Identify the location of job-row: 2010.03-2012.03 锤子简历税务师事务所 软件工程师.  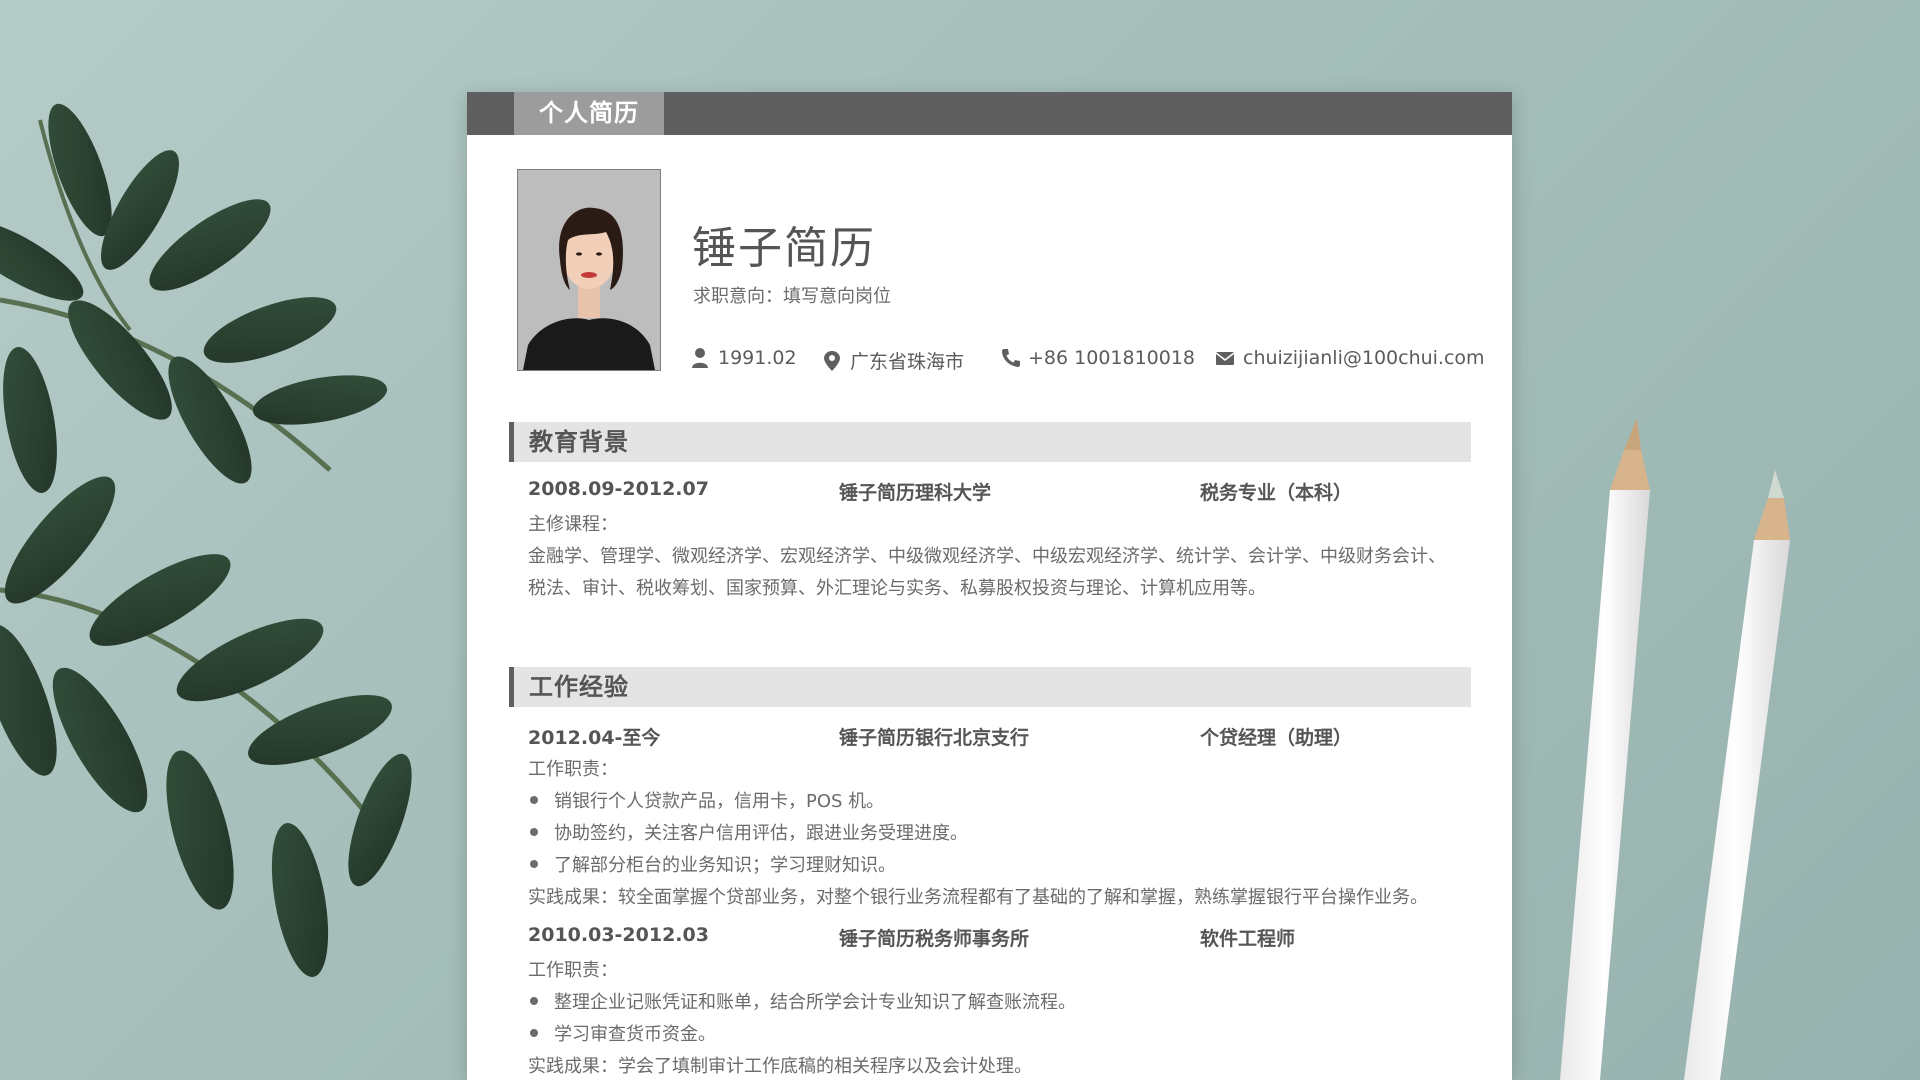
(989, 937).